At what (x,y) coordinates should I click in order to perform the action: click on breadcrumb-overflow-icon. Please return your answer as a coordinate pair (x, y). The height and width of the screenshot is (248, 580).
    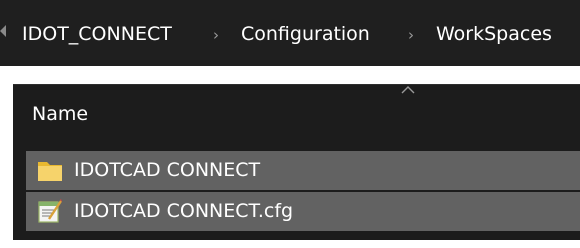
    Looking at the image, I should click on (3, 31).